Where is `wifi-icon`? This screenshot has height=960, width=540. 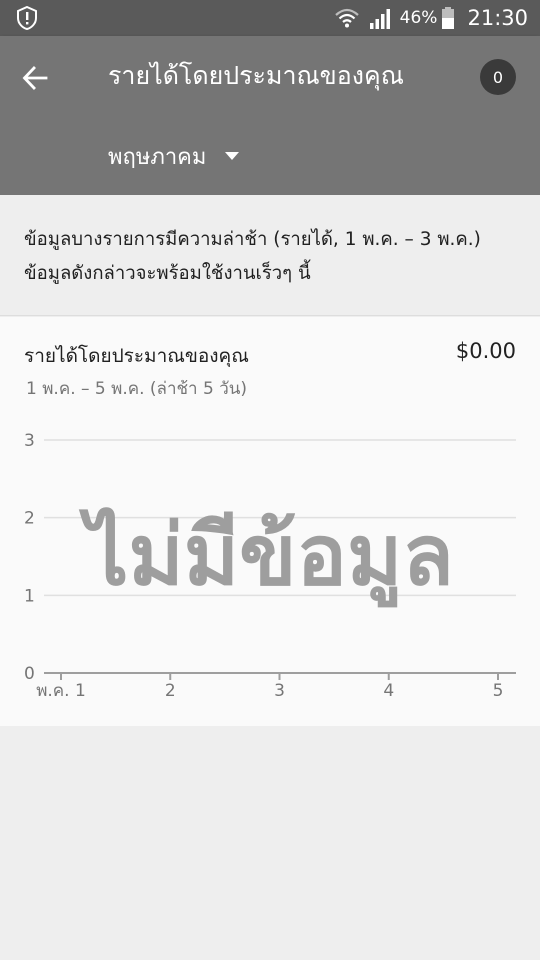
wifi-icon is located at coordinates (346, 18).